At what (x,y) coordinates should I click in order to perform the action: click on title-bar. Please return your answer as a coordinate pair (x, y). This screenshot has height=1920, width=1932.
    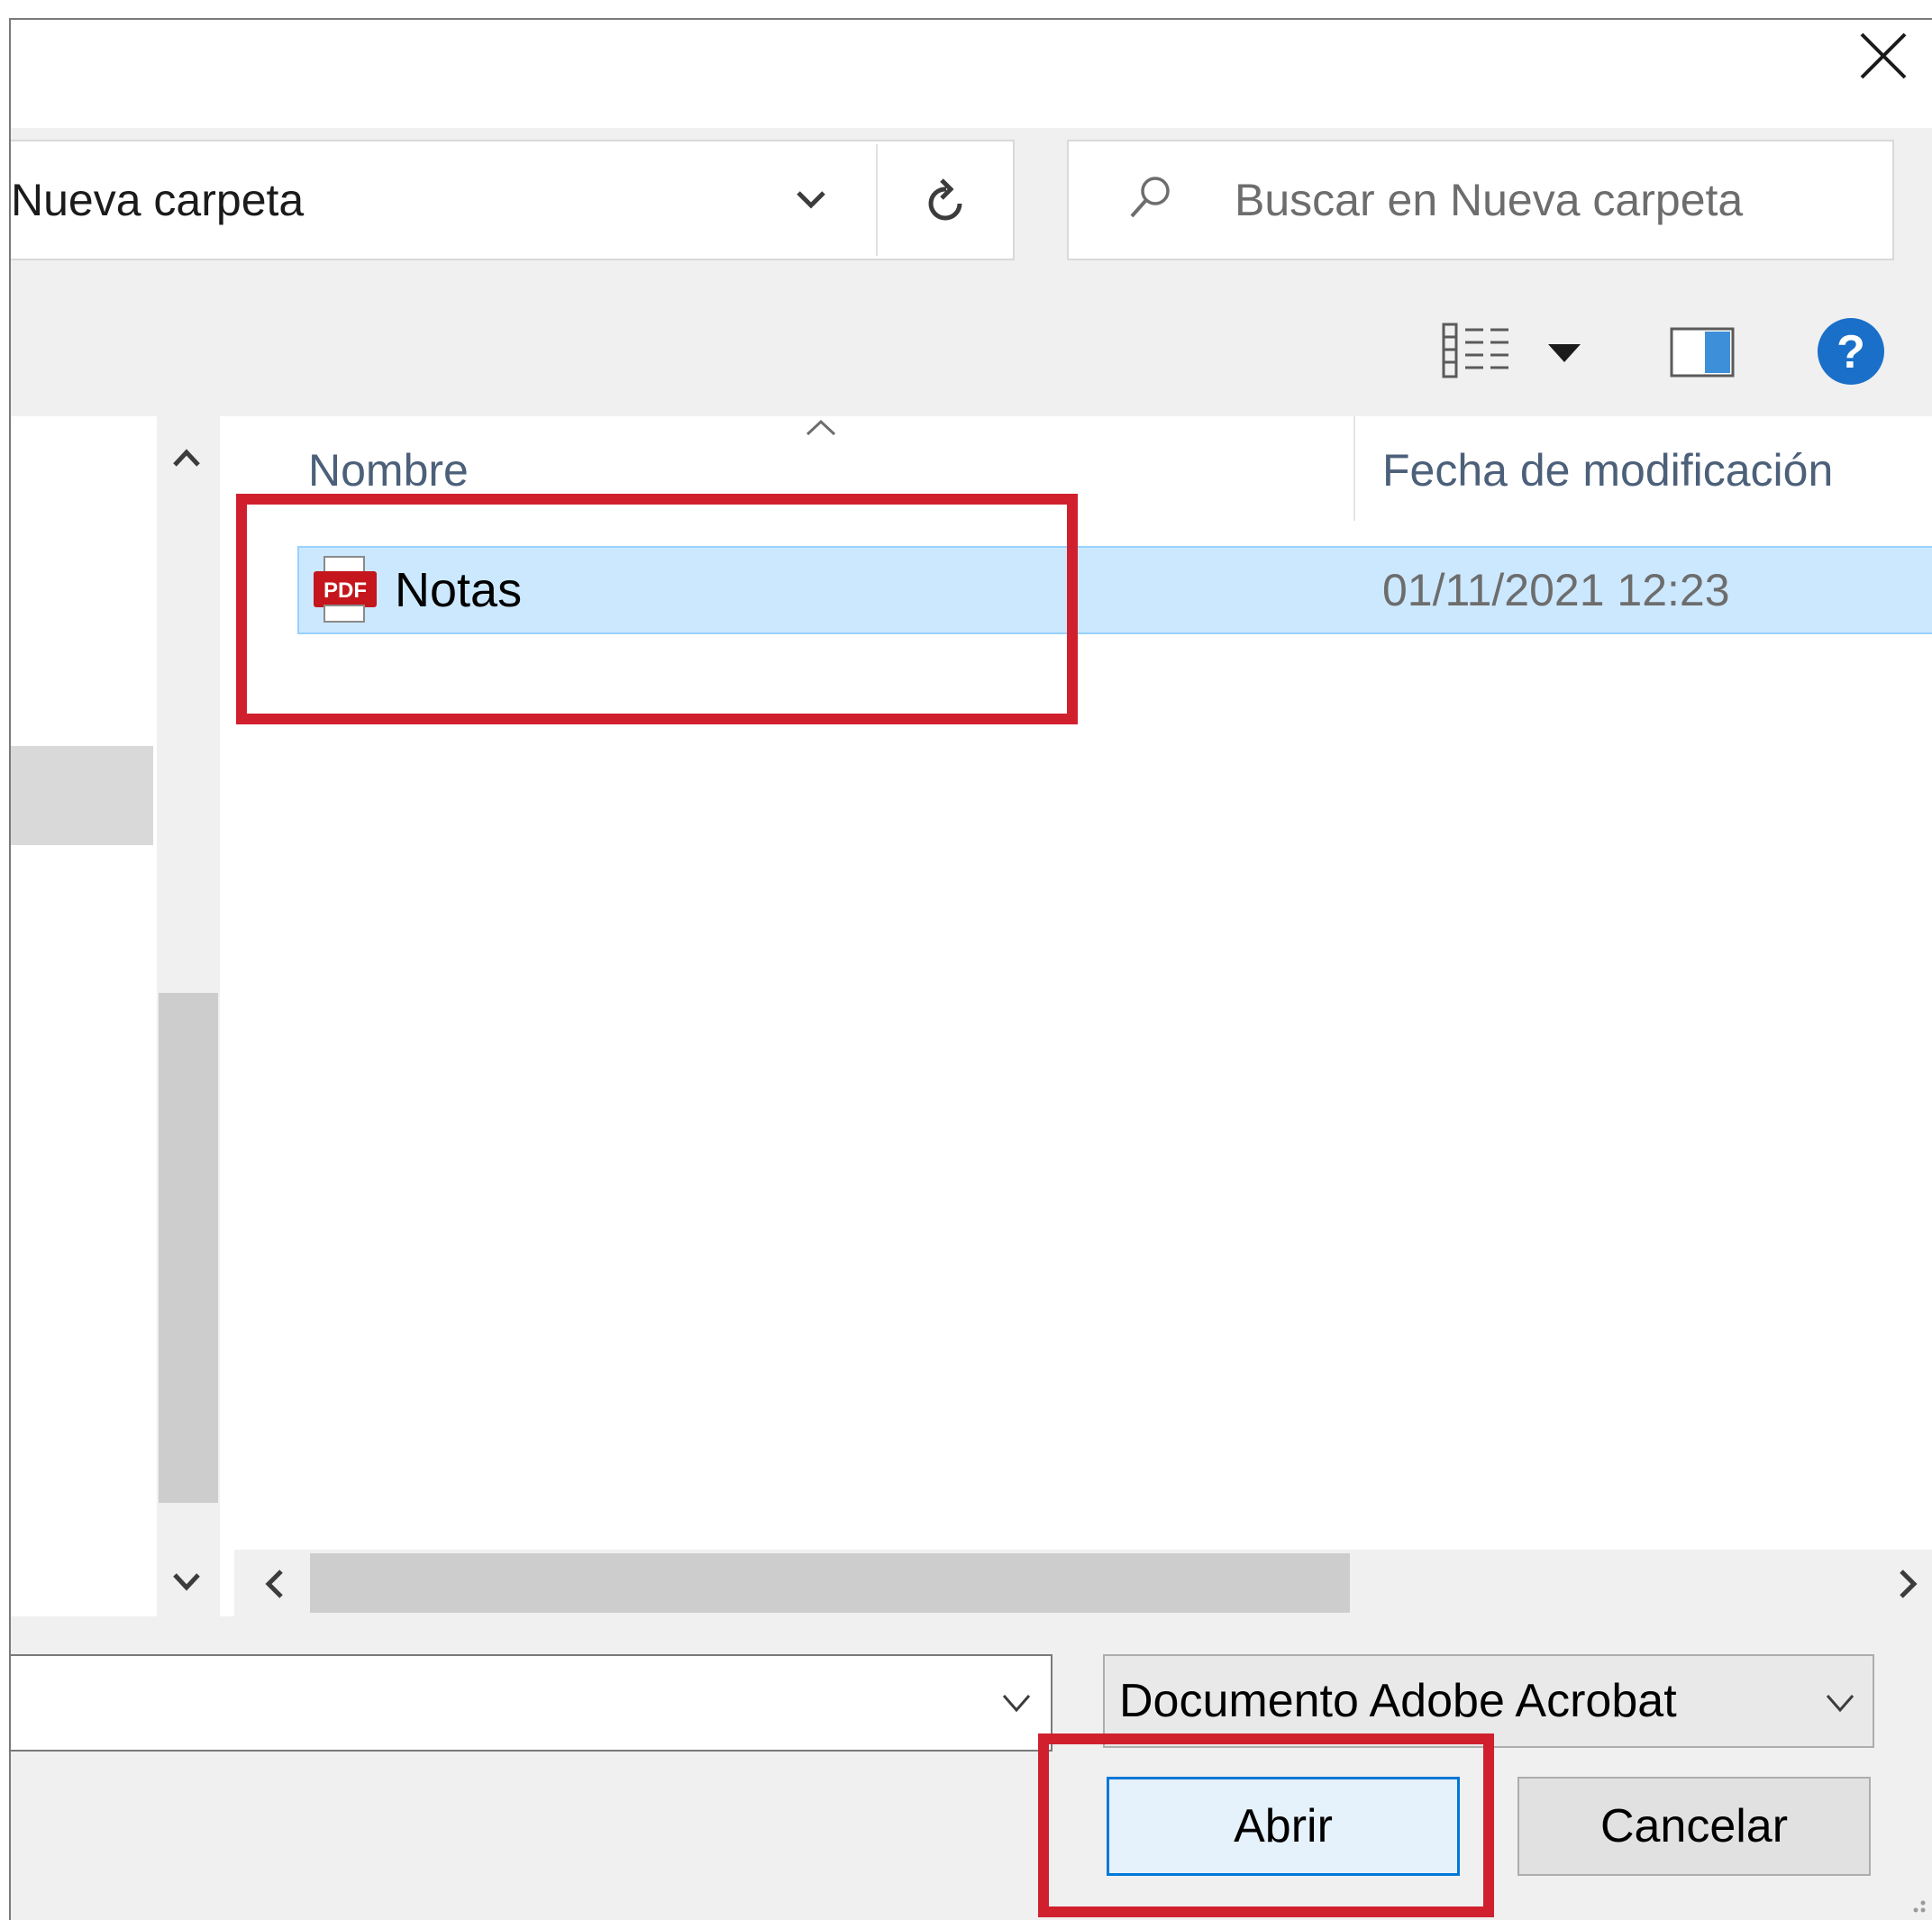
    Looking at the image, I should click on (971, 74).